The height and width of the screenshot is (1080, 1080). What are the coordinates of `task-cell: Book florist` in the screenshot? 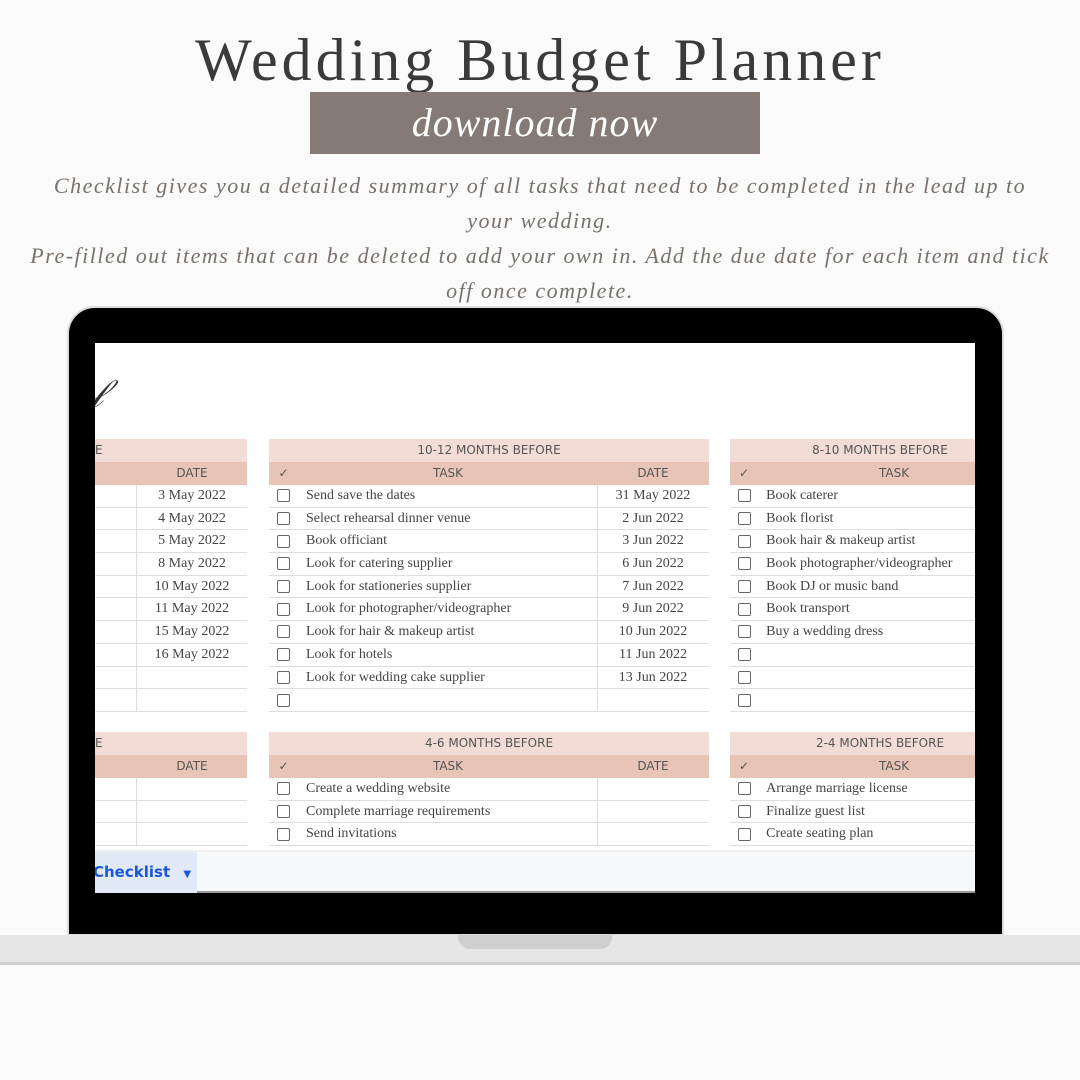 It's located at (866, 519).